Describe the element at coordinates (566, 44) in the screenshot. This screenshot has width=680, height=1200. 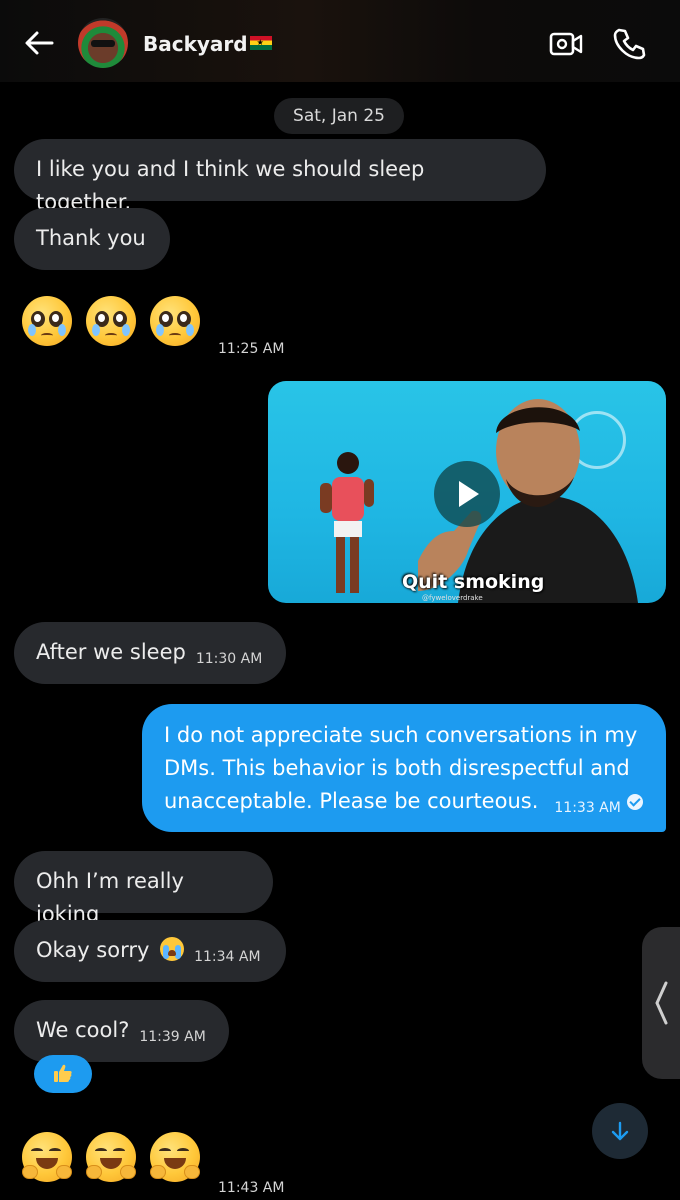
I see `video-call-icon` at that location.